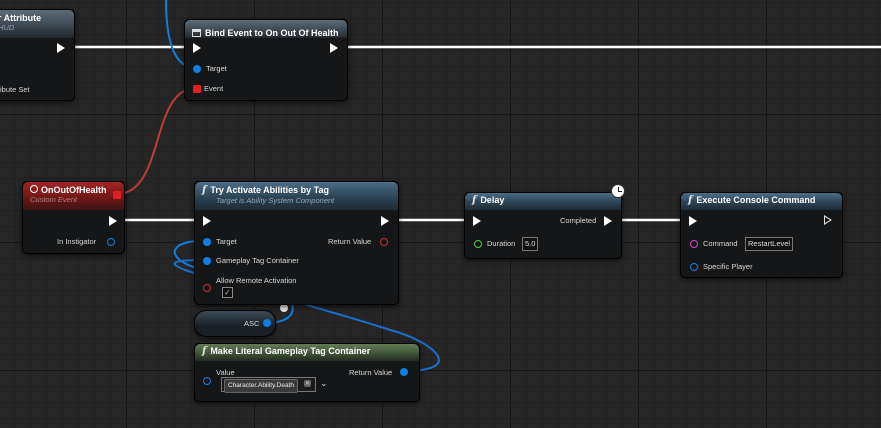 This screenshot has height=428, width=881. What do you see at coordinates (530, 244) in the screenshot?
I see `delay-duration-input: 5.0` at bounding box center [530, 244].